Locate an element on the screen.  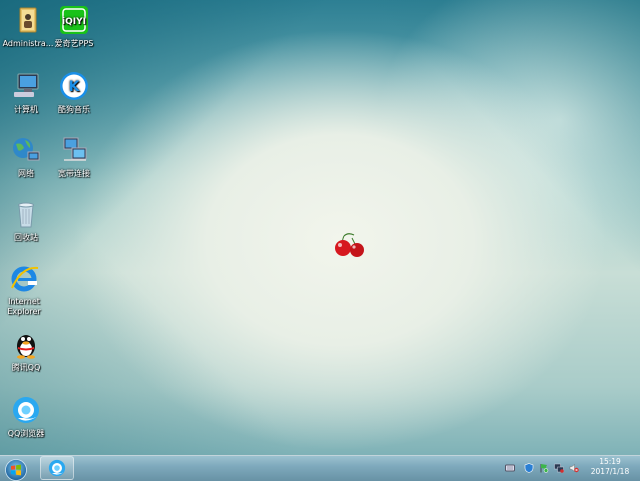
kugou-icon: K is located at coordinates (74, 86).